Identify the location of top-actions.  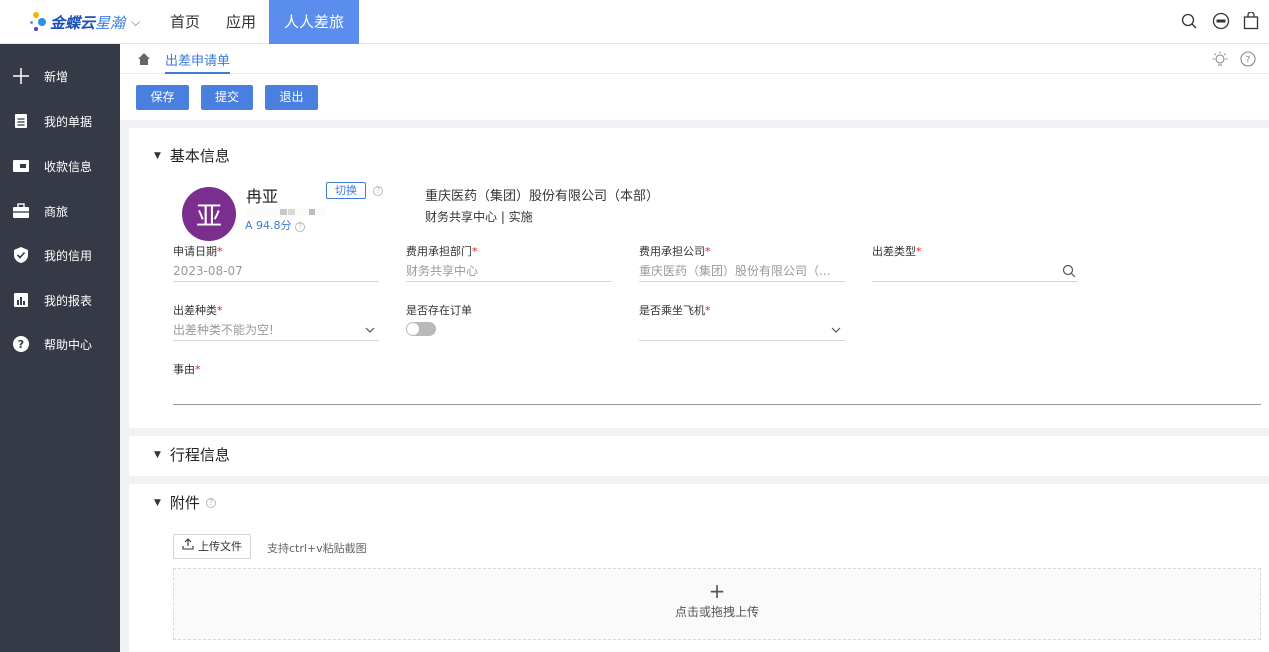
(1220, 20).